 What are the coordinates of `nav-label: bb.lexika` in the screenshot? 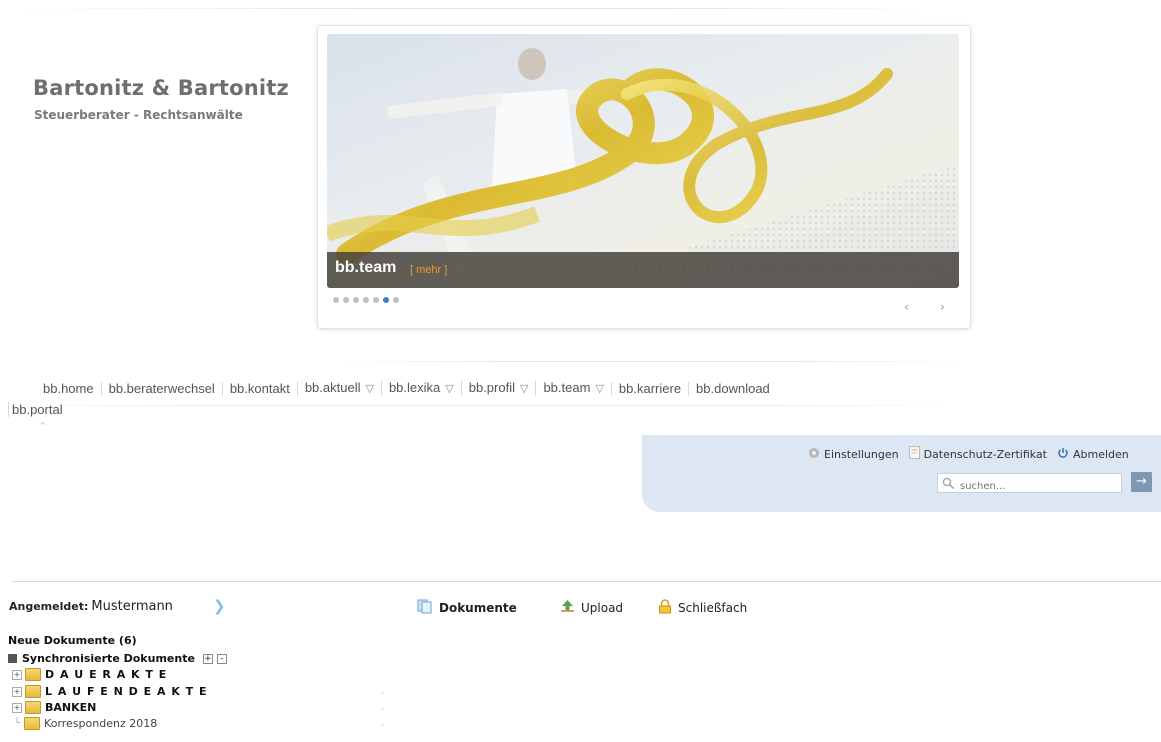 It's located at (414, 387).